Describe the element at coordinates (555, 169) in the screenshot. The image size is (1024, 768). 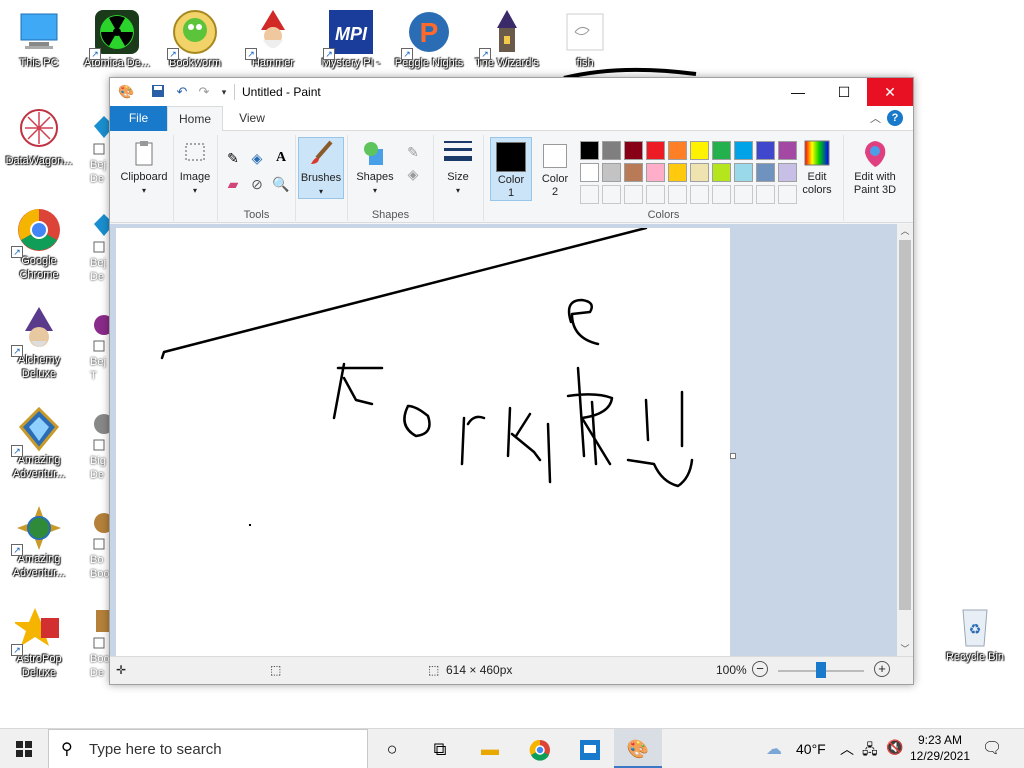
I see `color2-button: Color 2` at that location.